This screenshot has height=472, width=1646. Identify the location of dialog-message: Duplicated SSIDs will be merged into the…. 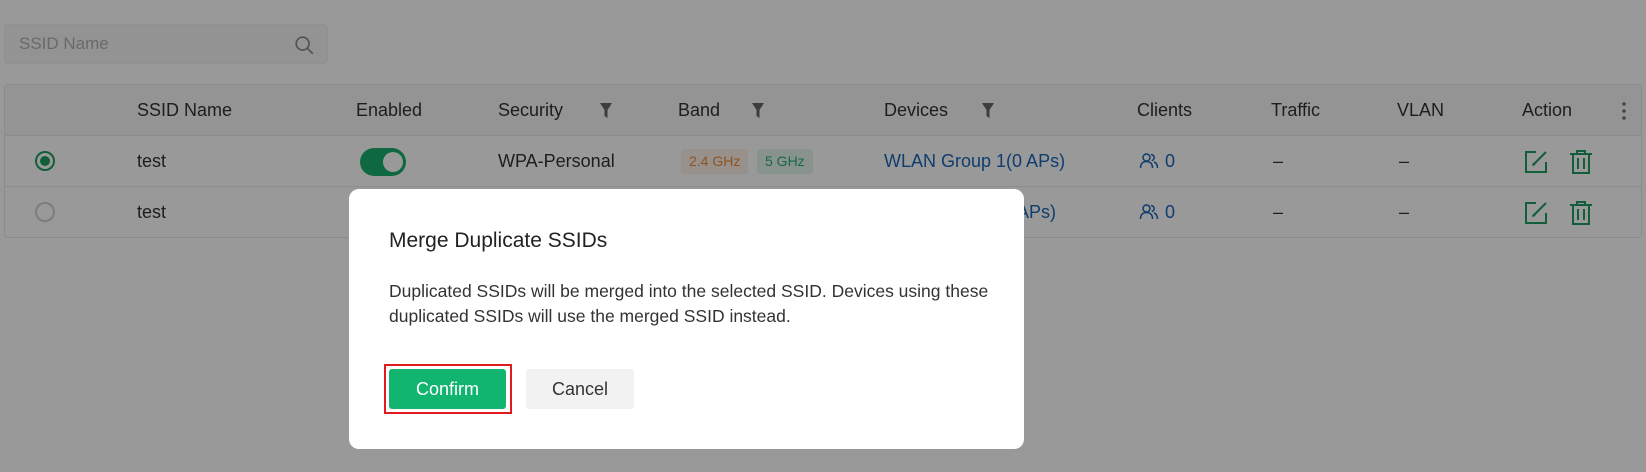
(689, 303).